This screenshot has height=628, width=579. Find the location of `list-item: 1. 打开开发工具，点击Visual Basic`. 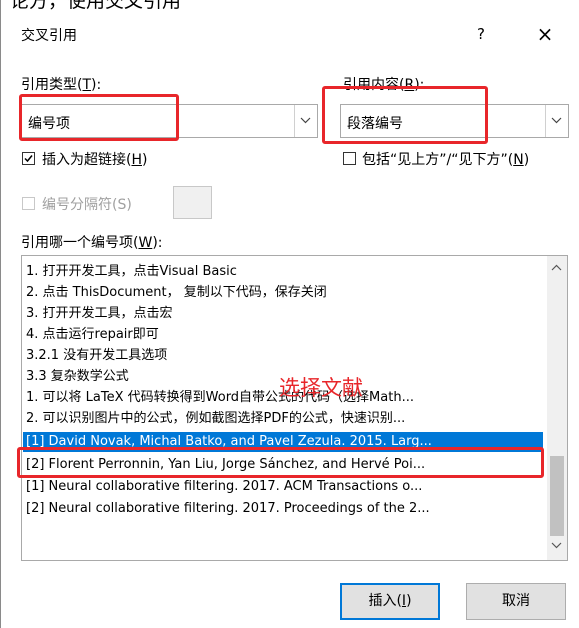

list-item: 1. 打开开发工具，点击Visual Basic is located at coordinates (283, 272).